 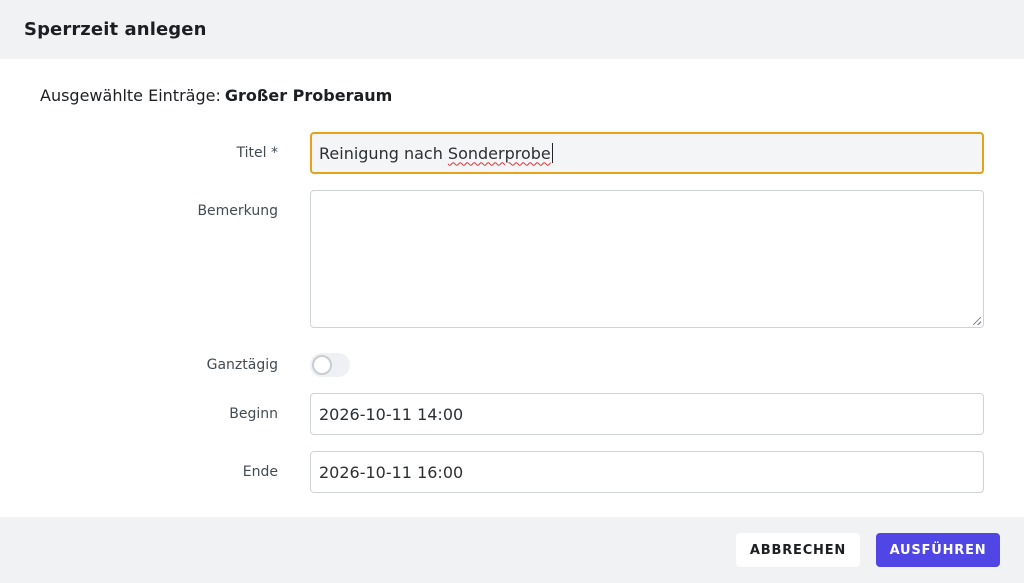 I want to click on title-value-prefix: Reinigung nach, so click(x=383, y=153).